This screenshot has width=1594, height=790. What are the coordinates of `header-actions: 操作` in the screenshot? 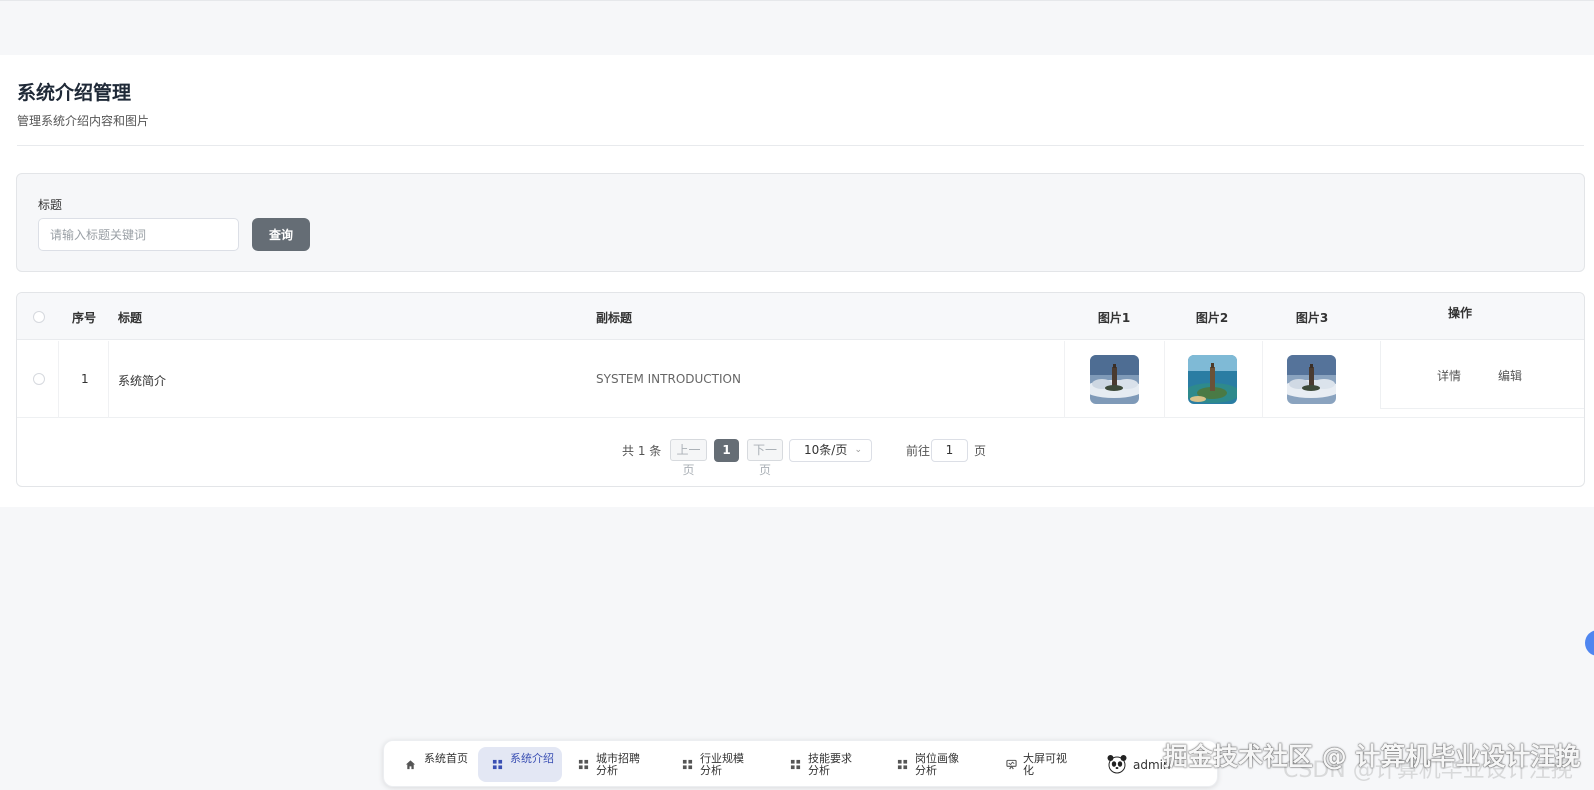 It's located at (1460, 313).